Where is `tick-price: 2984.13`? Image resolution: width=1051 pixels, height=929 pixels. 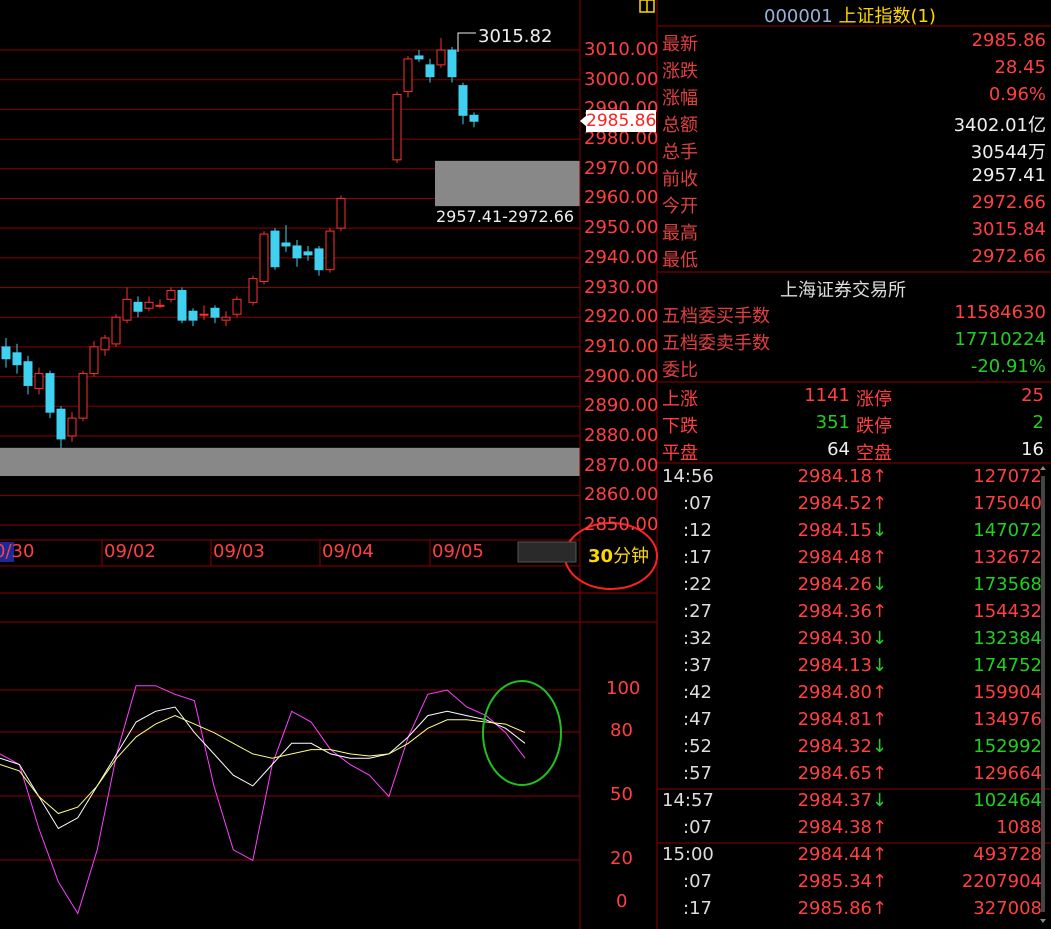
tick-price: 2984.13 is located at coordinates (834, 665).